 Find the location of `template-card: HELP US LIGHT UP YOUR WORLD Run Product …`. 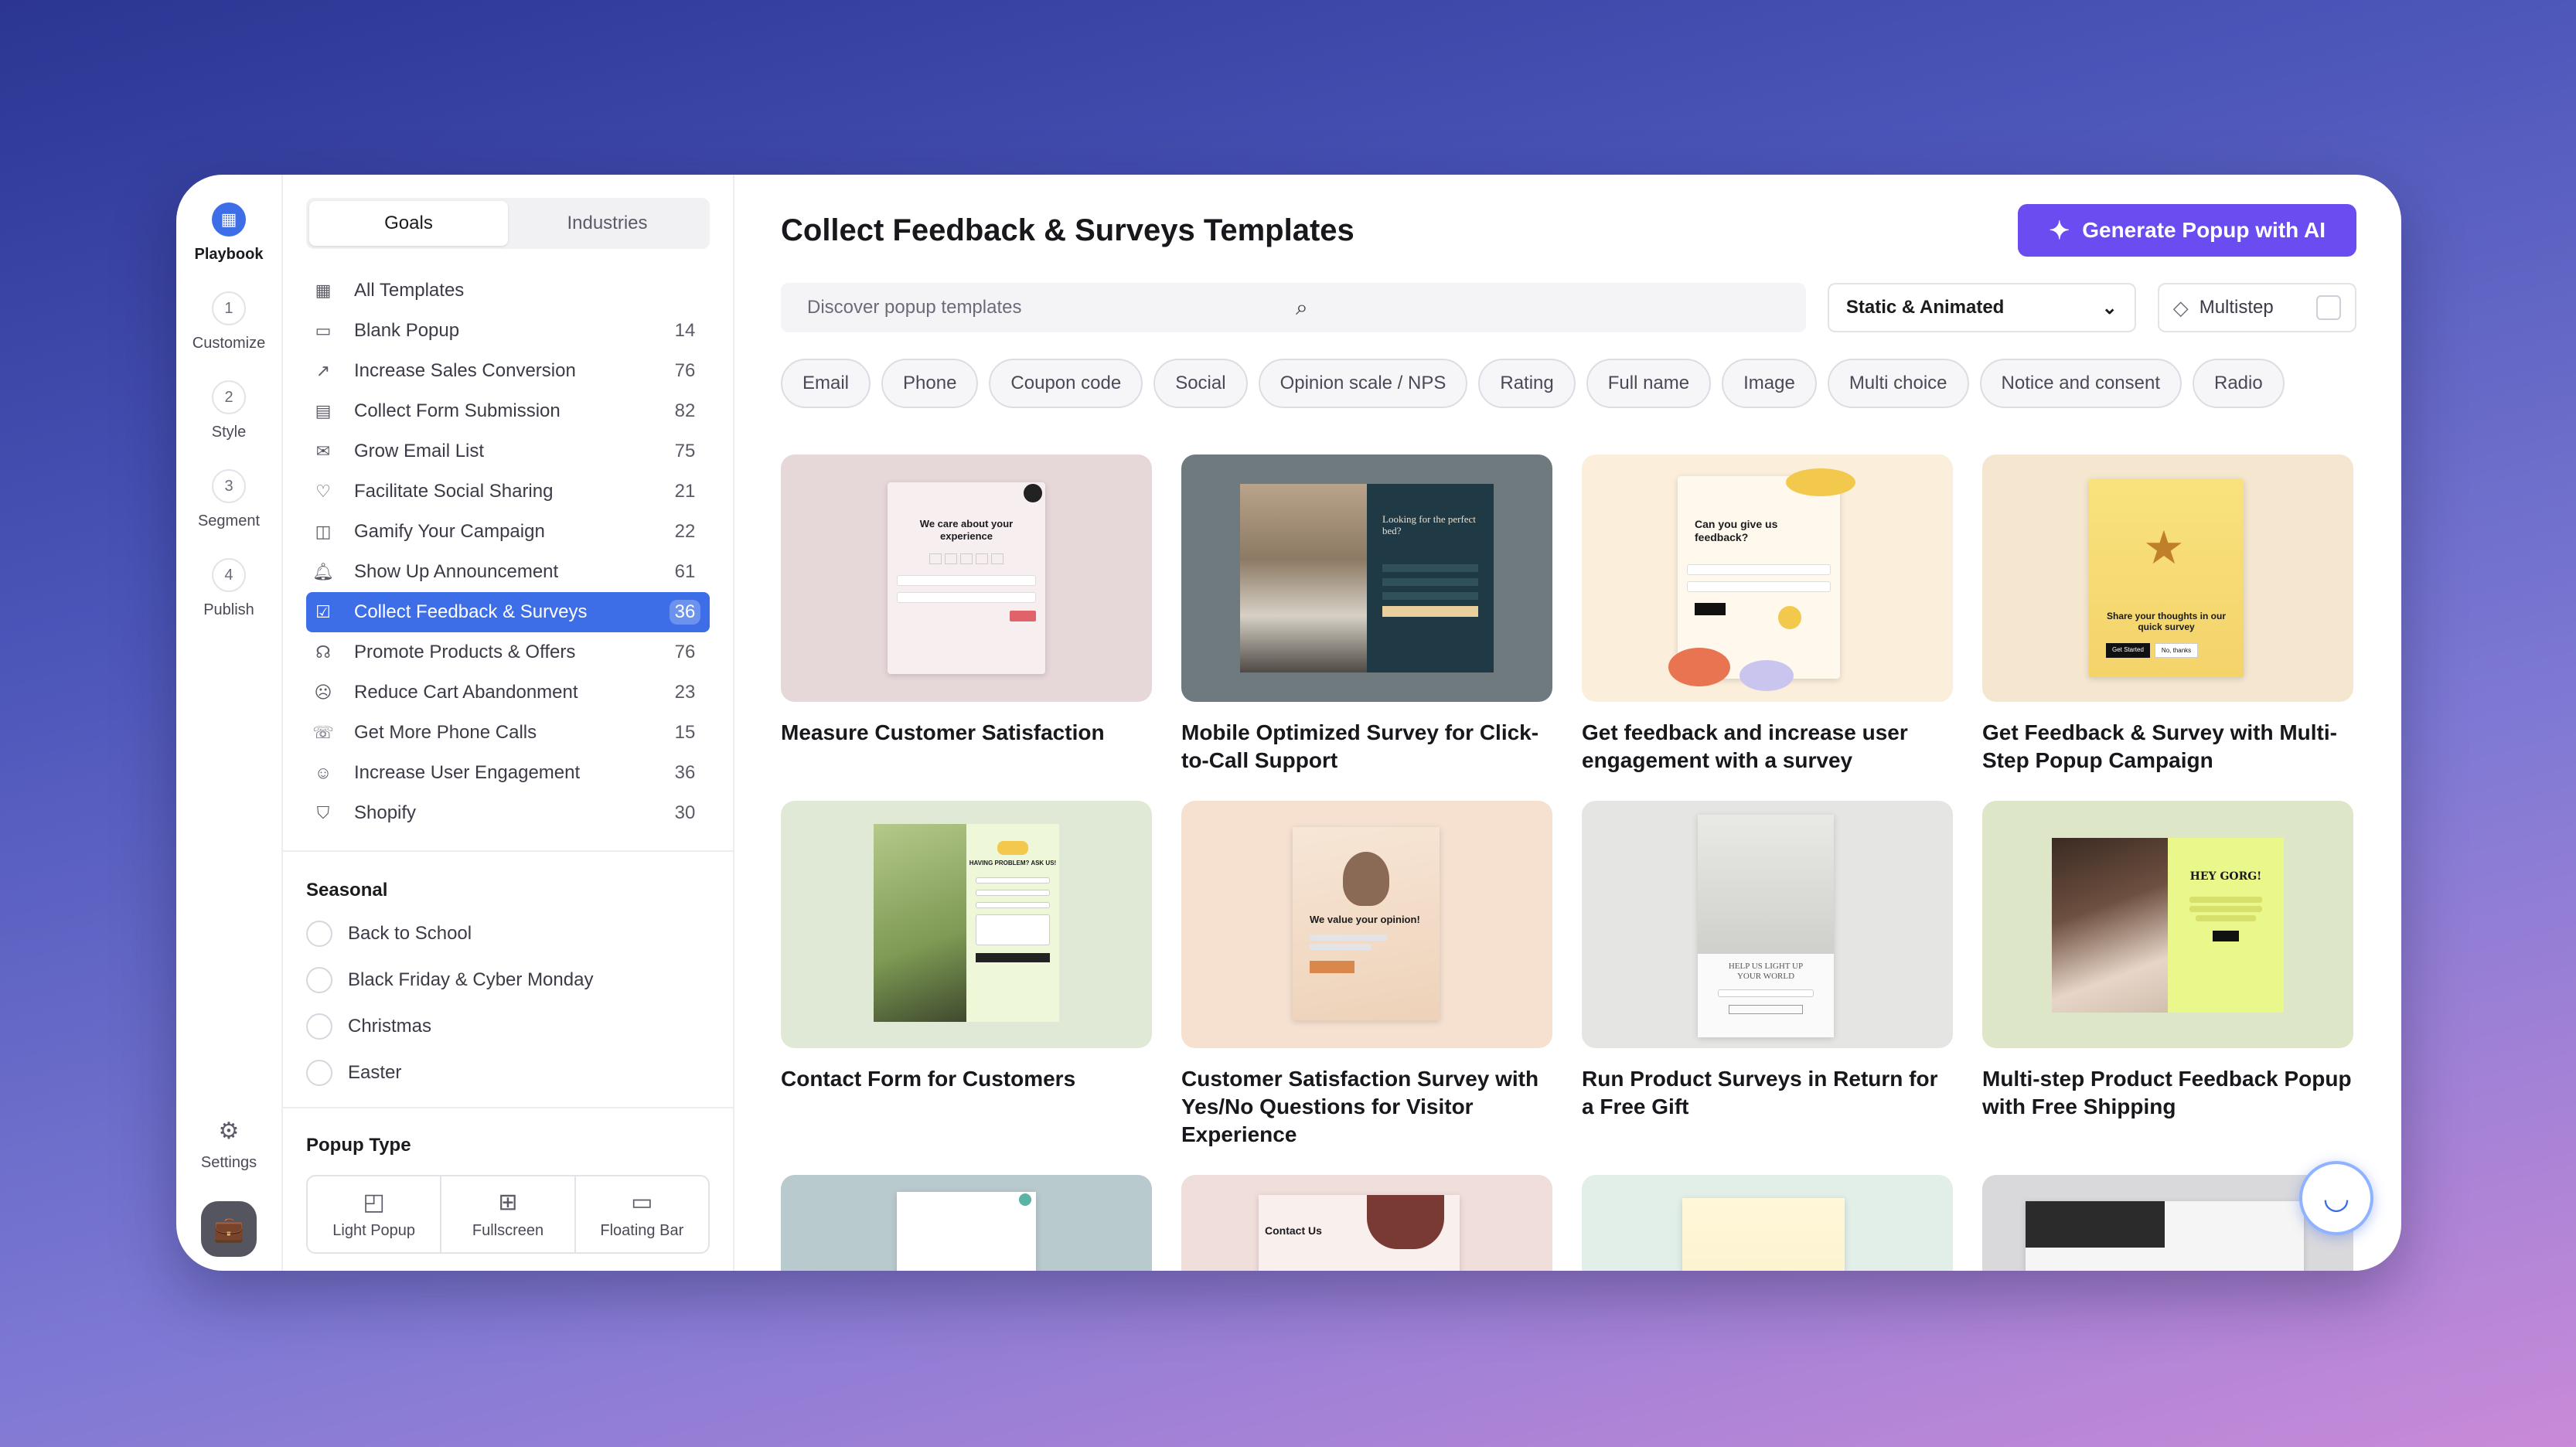

template-card: HELP US LIGHT UP YOUR WORLD Run Product … is located at coordinates (1767, 975).